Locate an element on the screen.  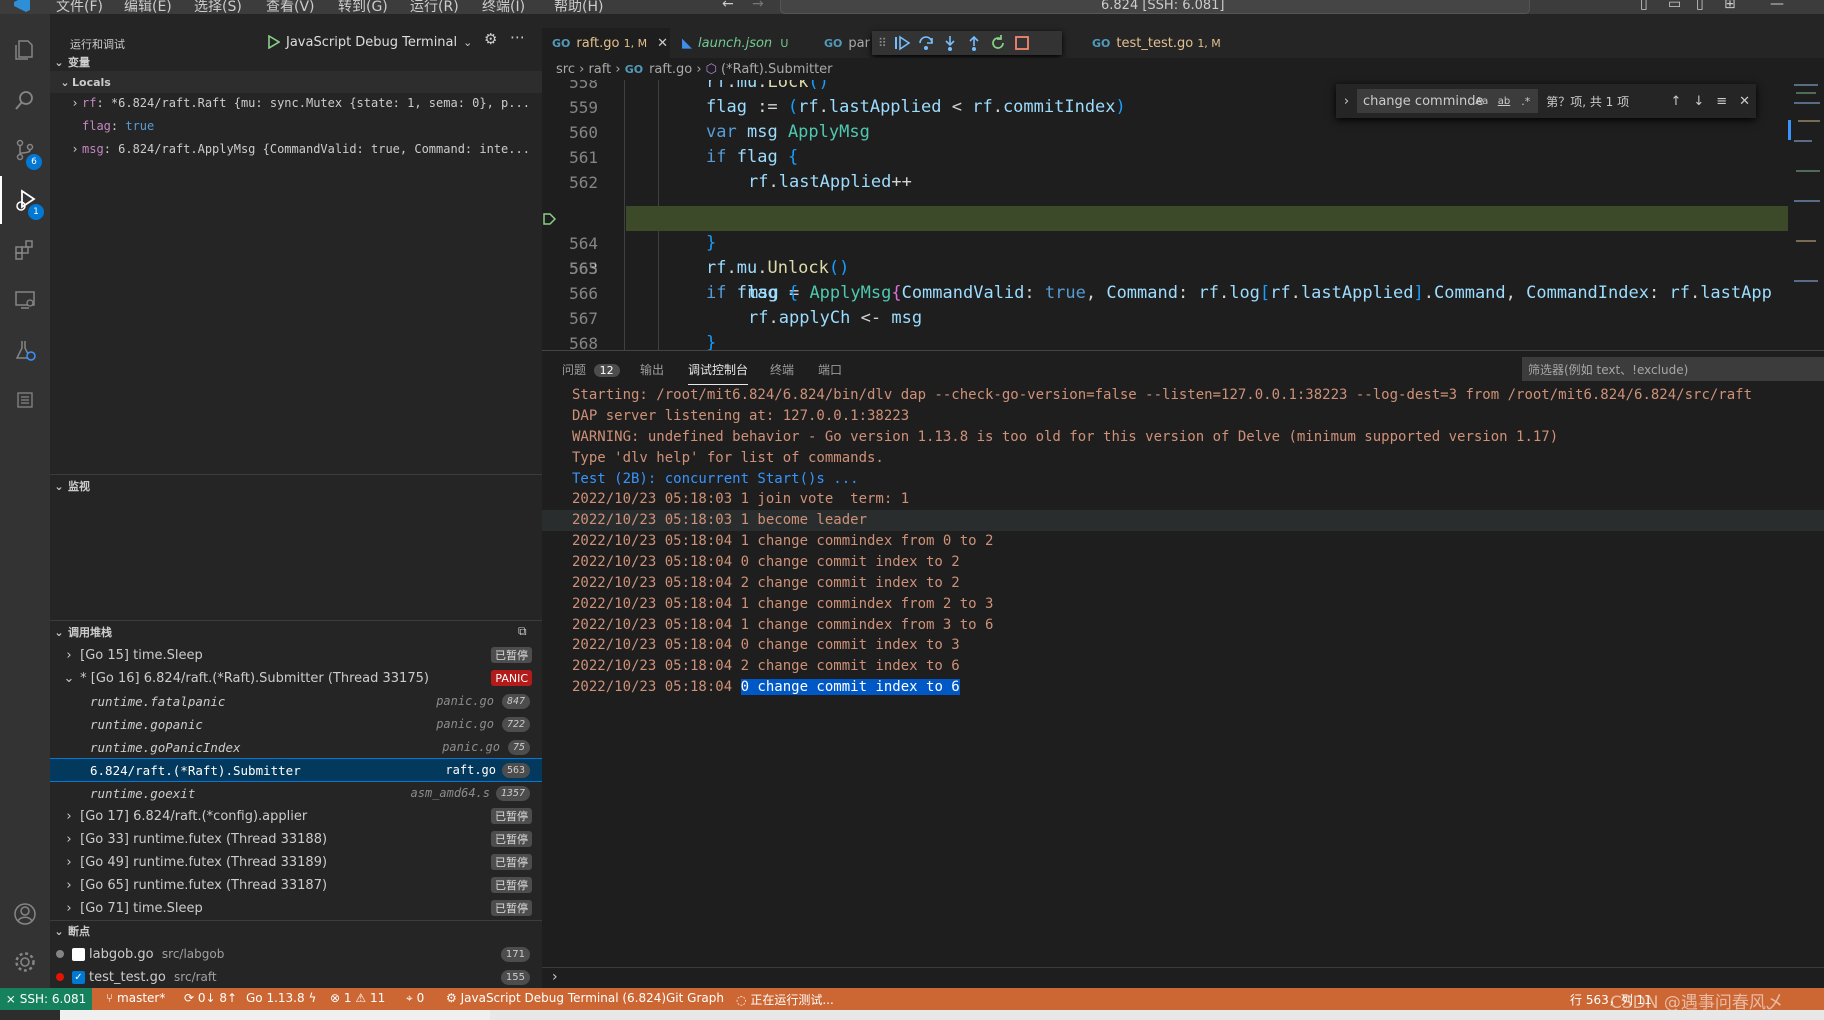
menu-edit: 编辑(E) is located at coordinates (148, 7).